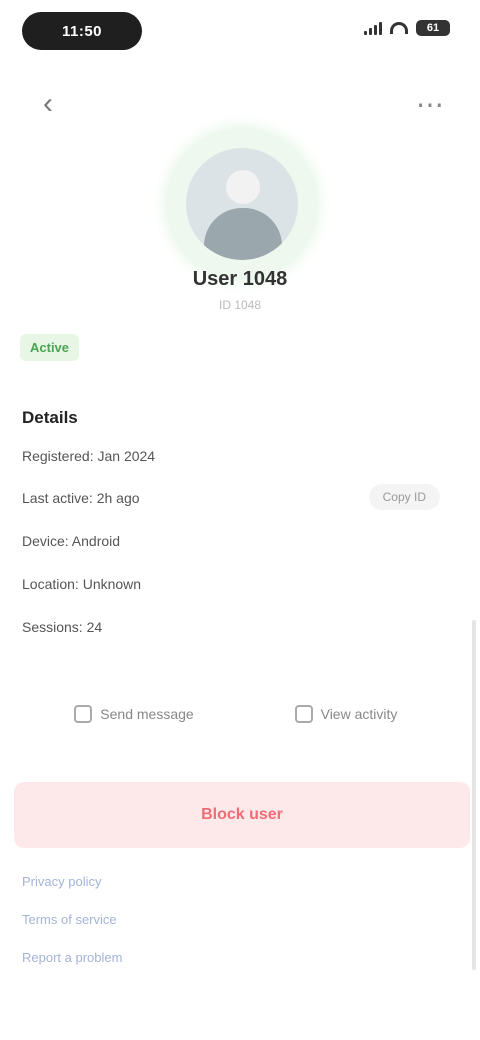 The width and height of the screenshot is (480, 1040). Describe the element at coordinates (69, 919) in the screenshot. I see `footer-link-terms: Terms of service` at that location.